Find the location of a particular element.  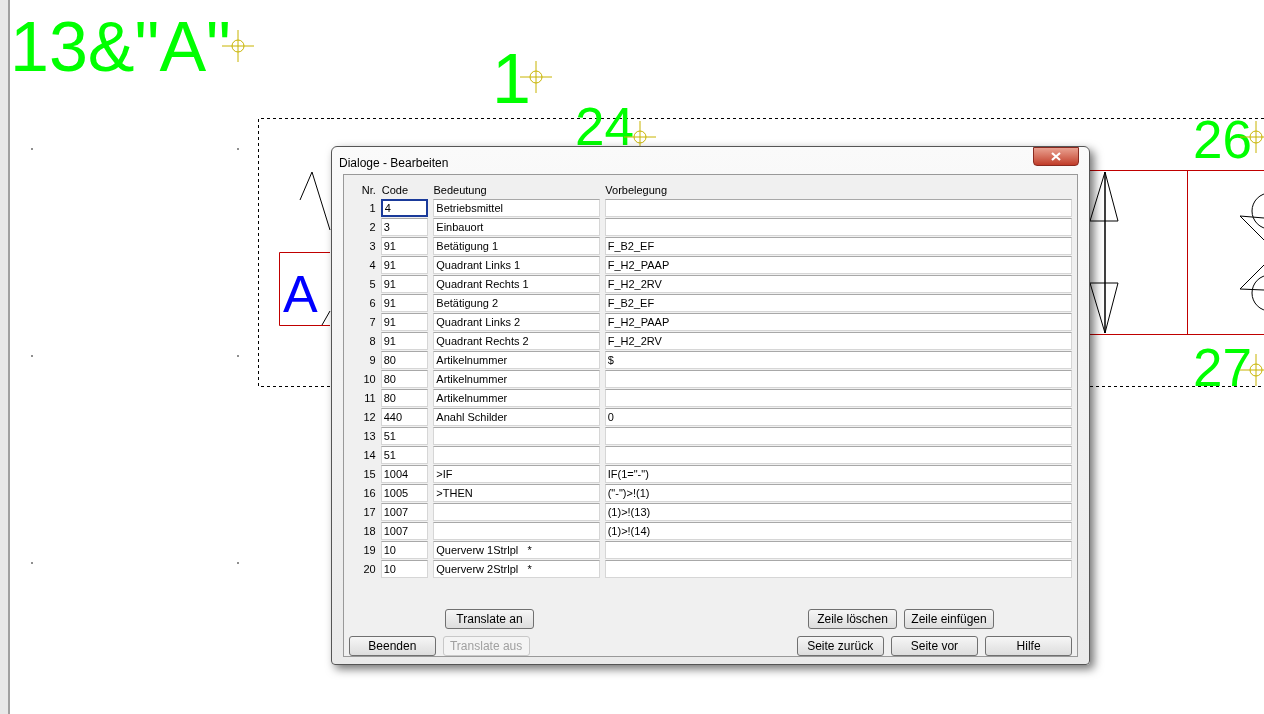

meaning-field: Quadrant Rechts 2 is located at coordinates (516, 341).